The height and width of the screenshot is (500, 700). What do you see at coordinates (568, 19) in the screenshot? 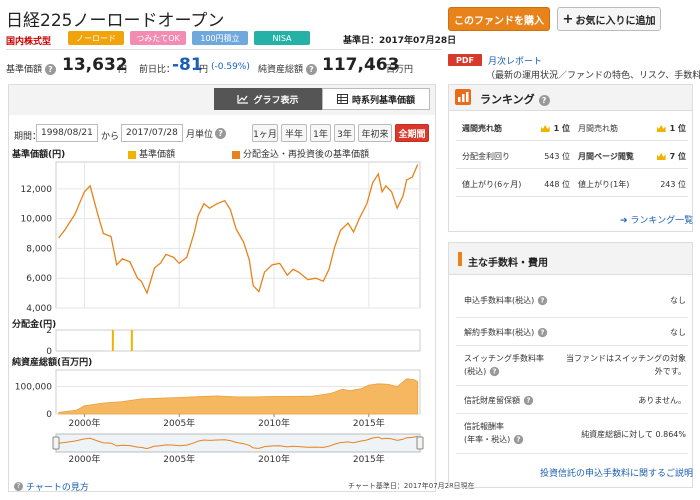
I see `plus-icon: +` at bounding box center [568, 19].